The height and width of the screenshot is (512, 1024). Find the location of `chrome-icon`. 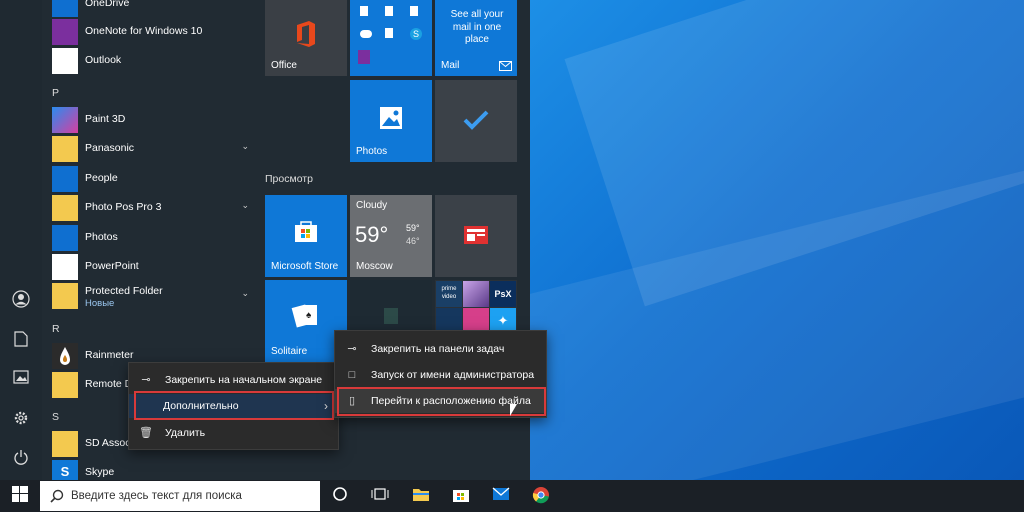

chrome-icon is located at coordinates (541, 496).